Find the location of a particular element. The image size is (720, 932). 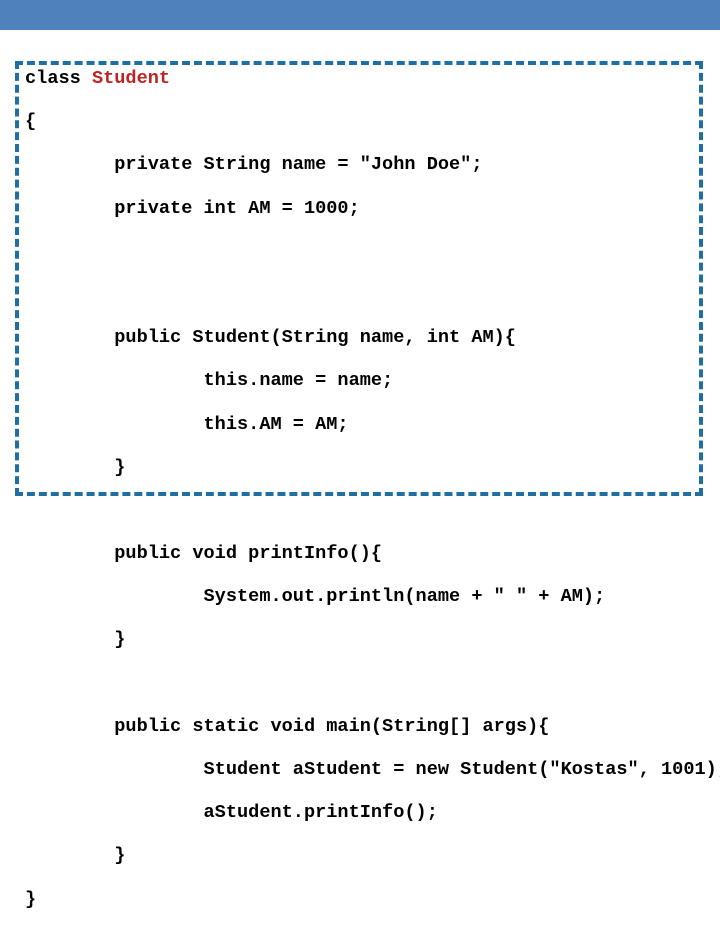

code-token-text: this.name = name; is located at coordinates (209, 381).